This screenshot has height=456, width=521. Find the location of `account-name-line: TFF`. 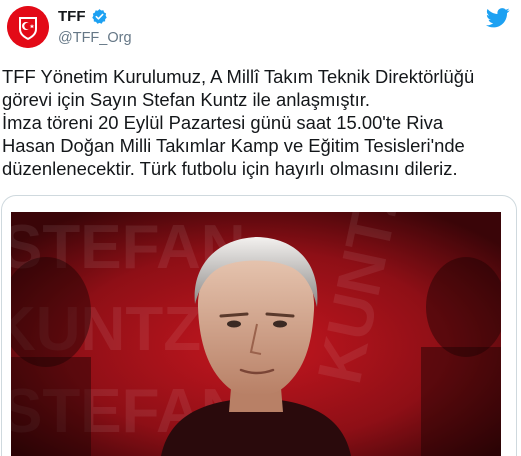

account-name-line: TFF is located at coordinates (83, 16).